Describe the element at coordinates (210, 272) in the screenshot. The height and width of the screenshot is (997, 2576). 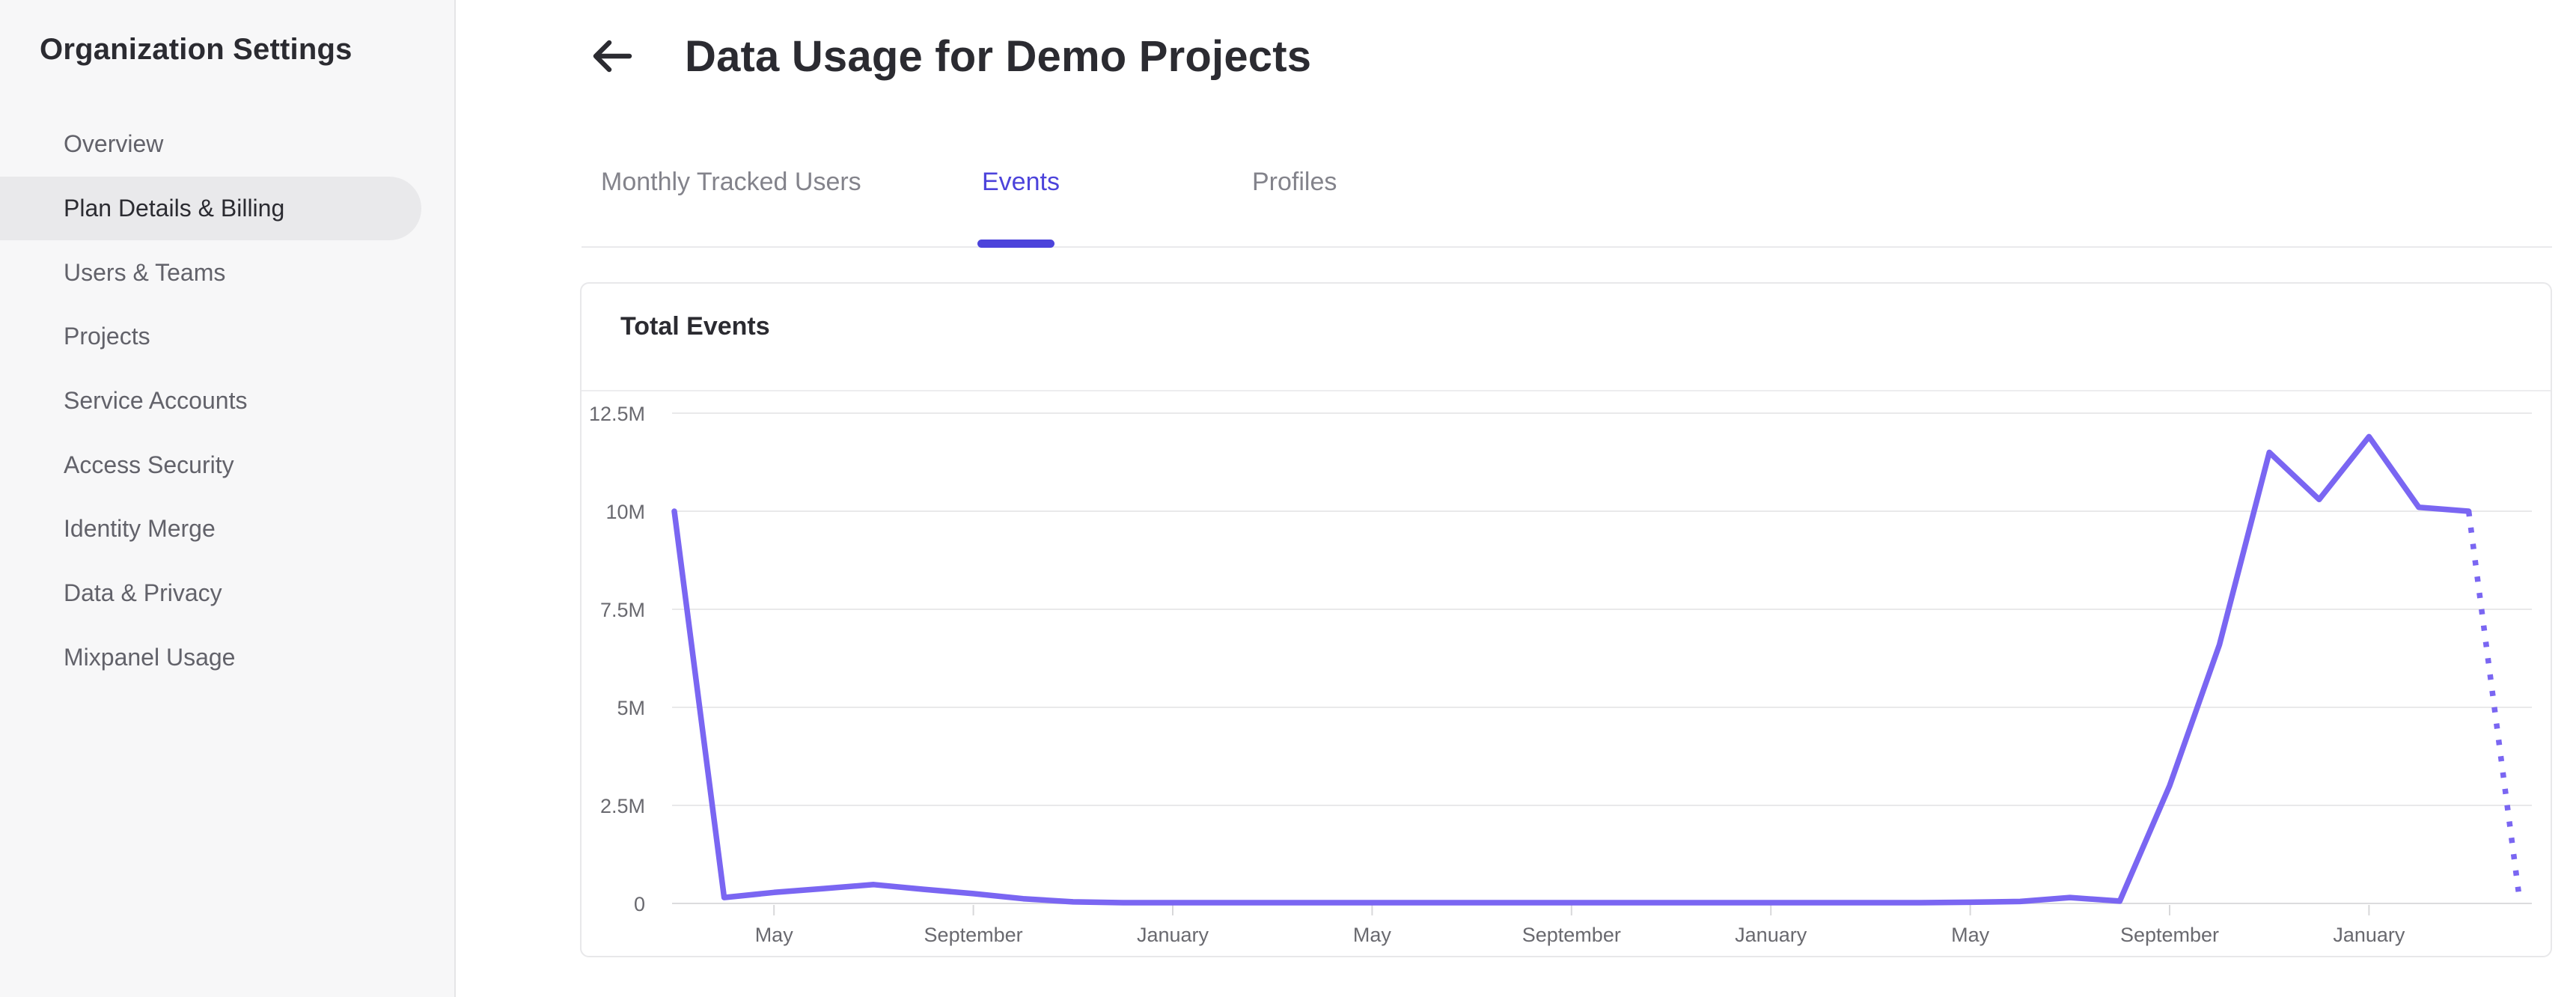
I see `sidebar-item-users-teams: Users & Teams` at that location.